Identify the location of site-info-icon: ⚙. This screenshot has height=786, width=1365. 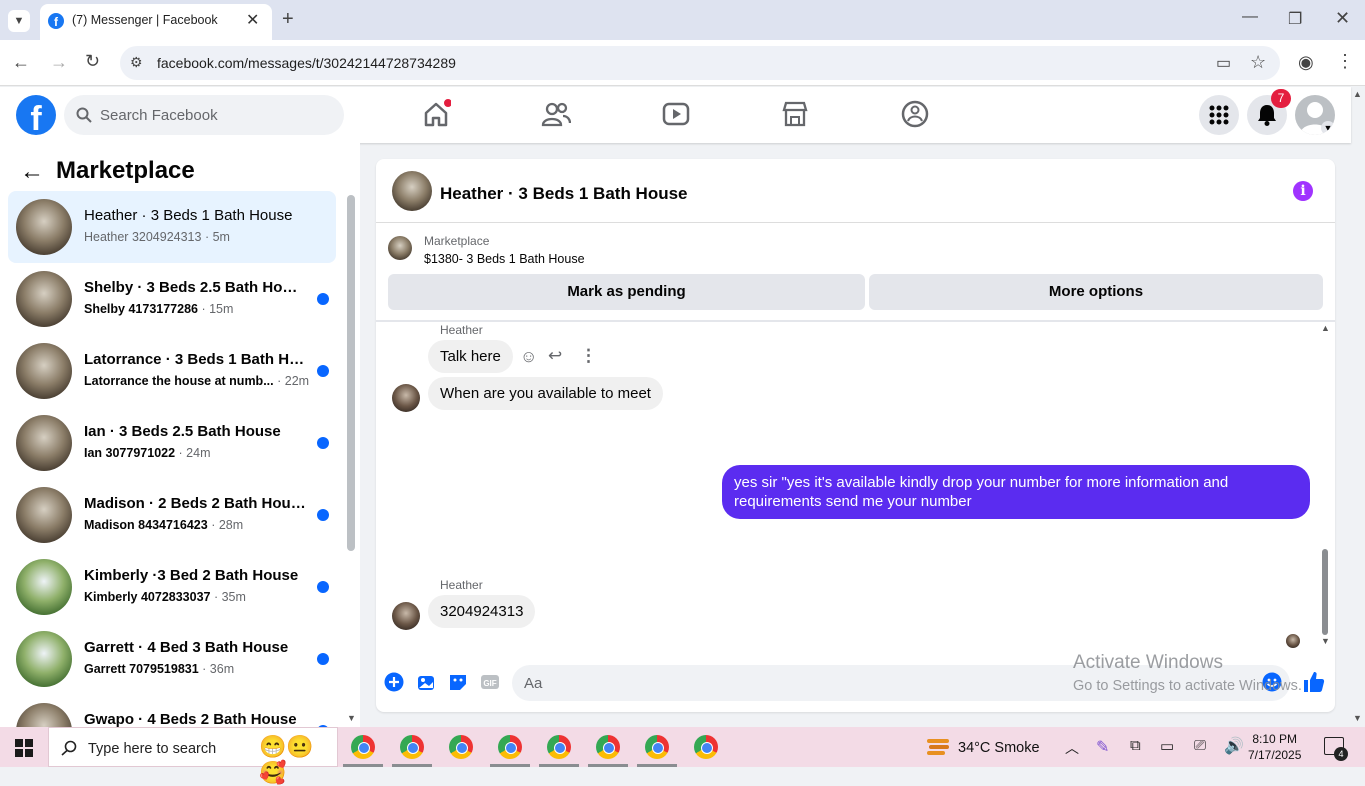
(136, 62).